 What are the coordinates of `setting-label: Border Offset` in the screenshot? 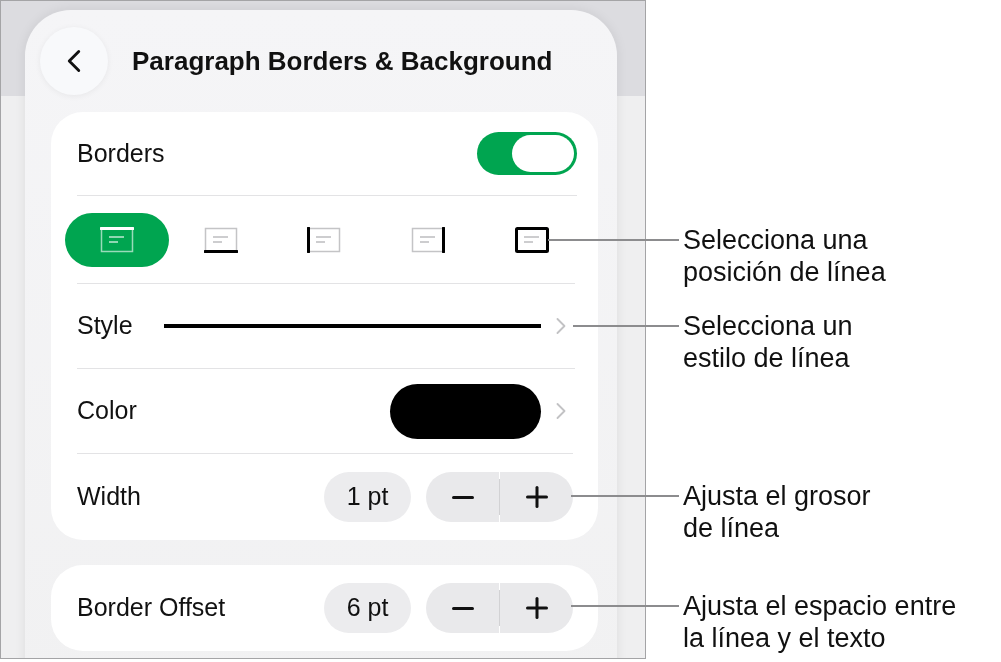 It's located at (151, 608).